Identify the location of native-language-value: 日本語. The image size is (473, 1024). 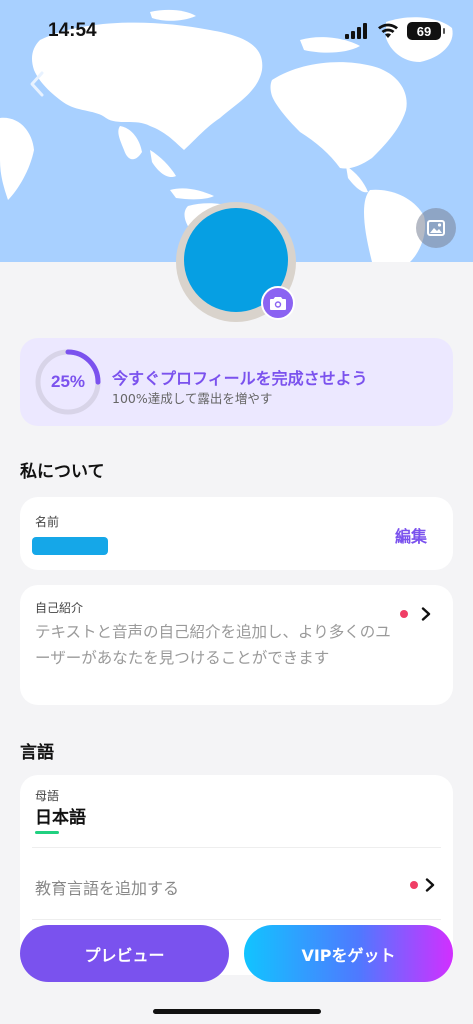
(60, 818).